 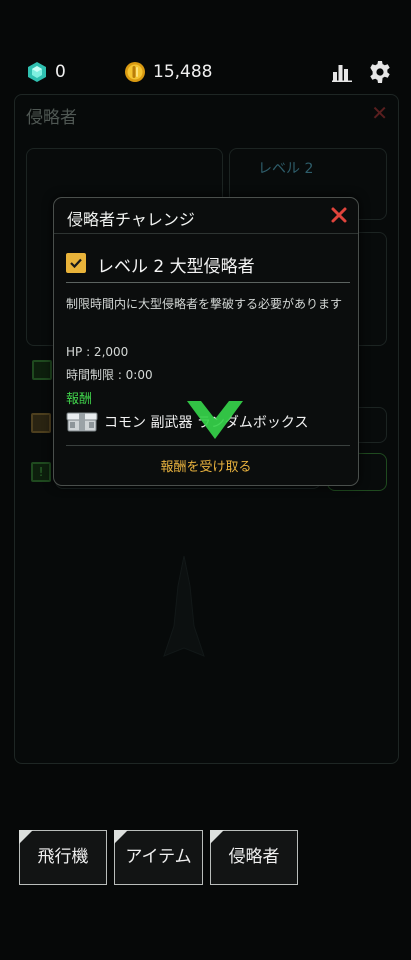 I want to click on random-box-icon, so click(x=82, y=422).